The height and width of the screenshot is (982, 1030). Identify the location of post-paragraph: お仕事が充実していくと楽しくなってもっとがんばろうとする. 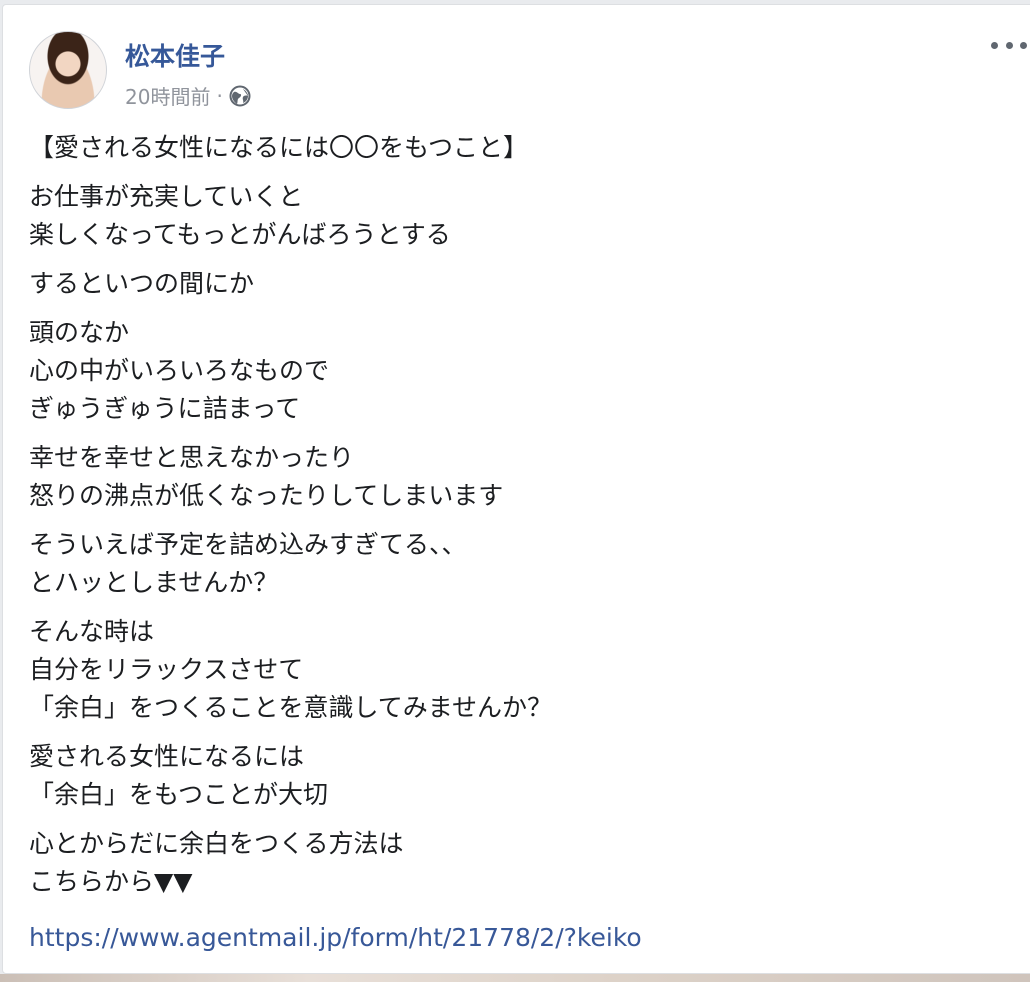
(524, 216).